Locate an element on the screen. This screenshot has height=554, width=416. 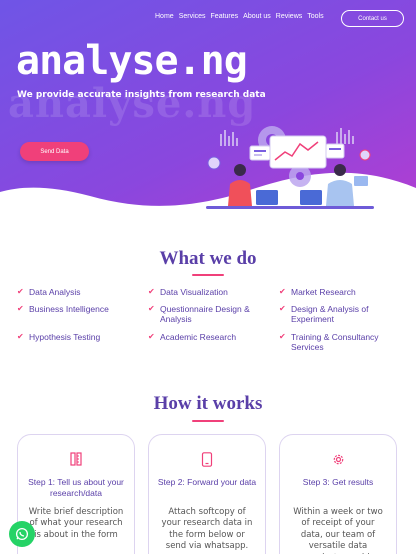
service-label: Academic Research is located at coordinates (198, 336).